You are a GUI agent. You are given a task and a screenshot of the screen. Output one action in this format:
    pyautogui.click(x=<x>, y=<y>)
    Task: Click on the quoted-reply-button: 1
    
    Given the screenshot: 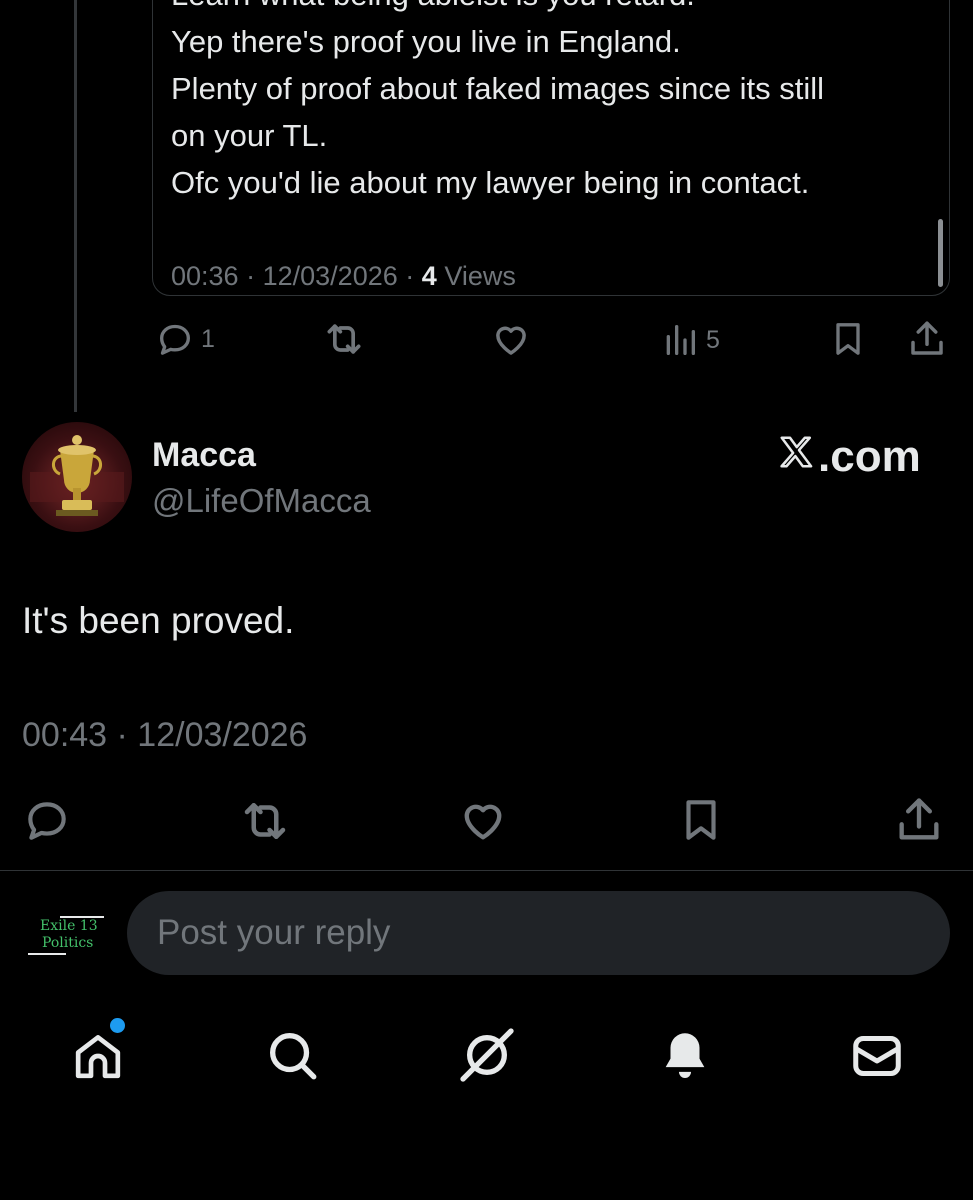 What is the action you would take?
    pyautogui.click(x=185, y=339)
    